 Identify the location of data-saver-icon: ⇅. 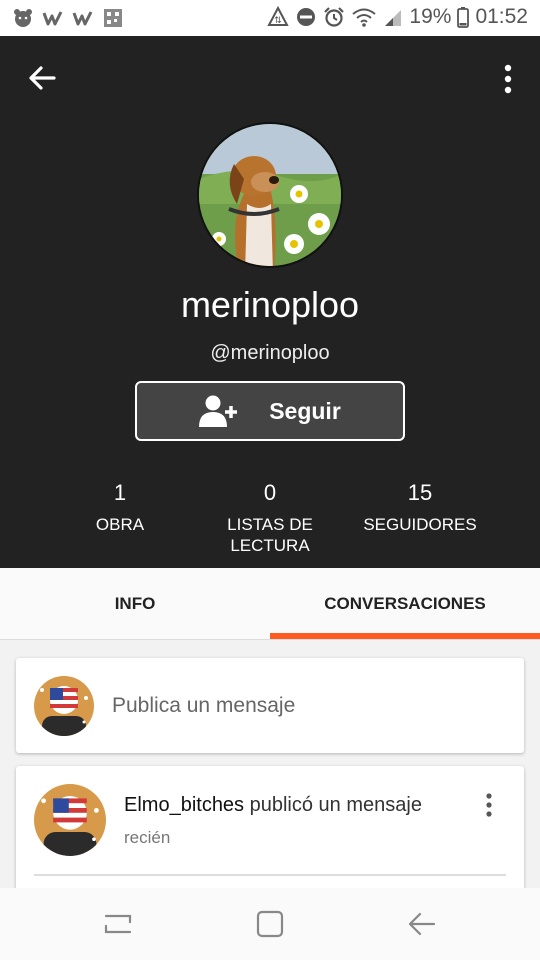
(278, 16).